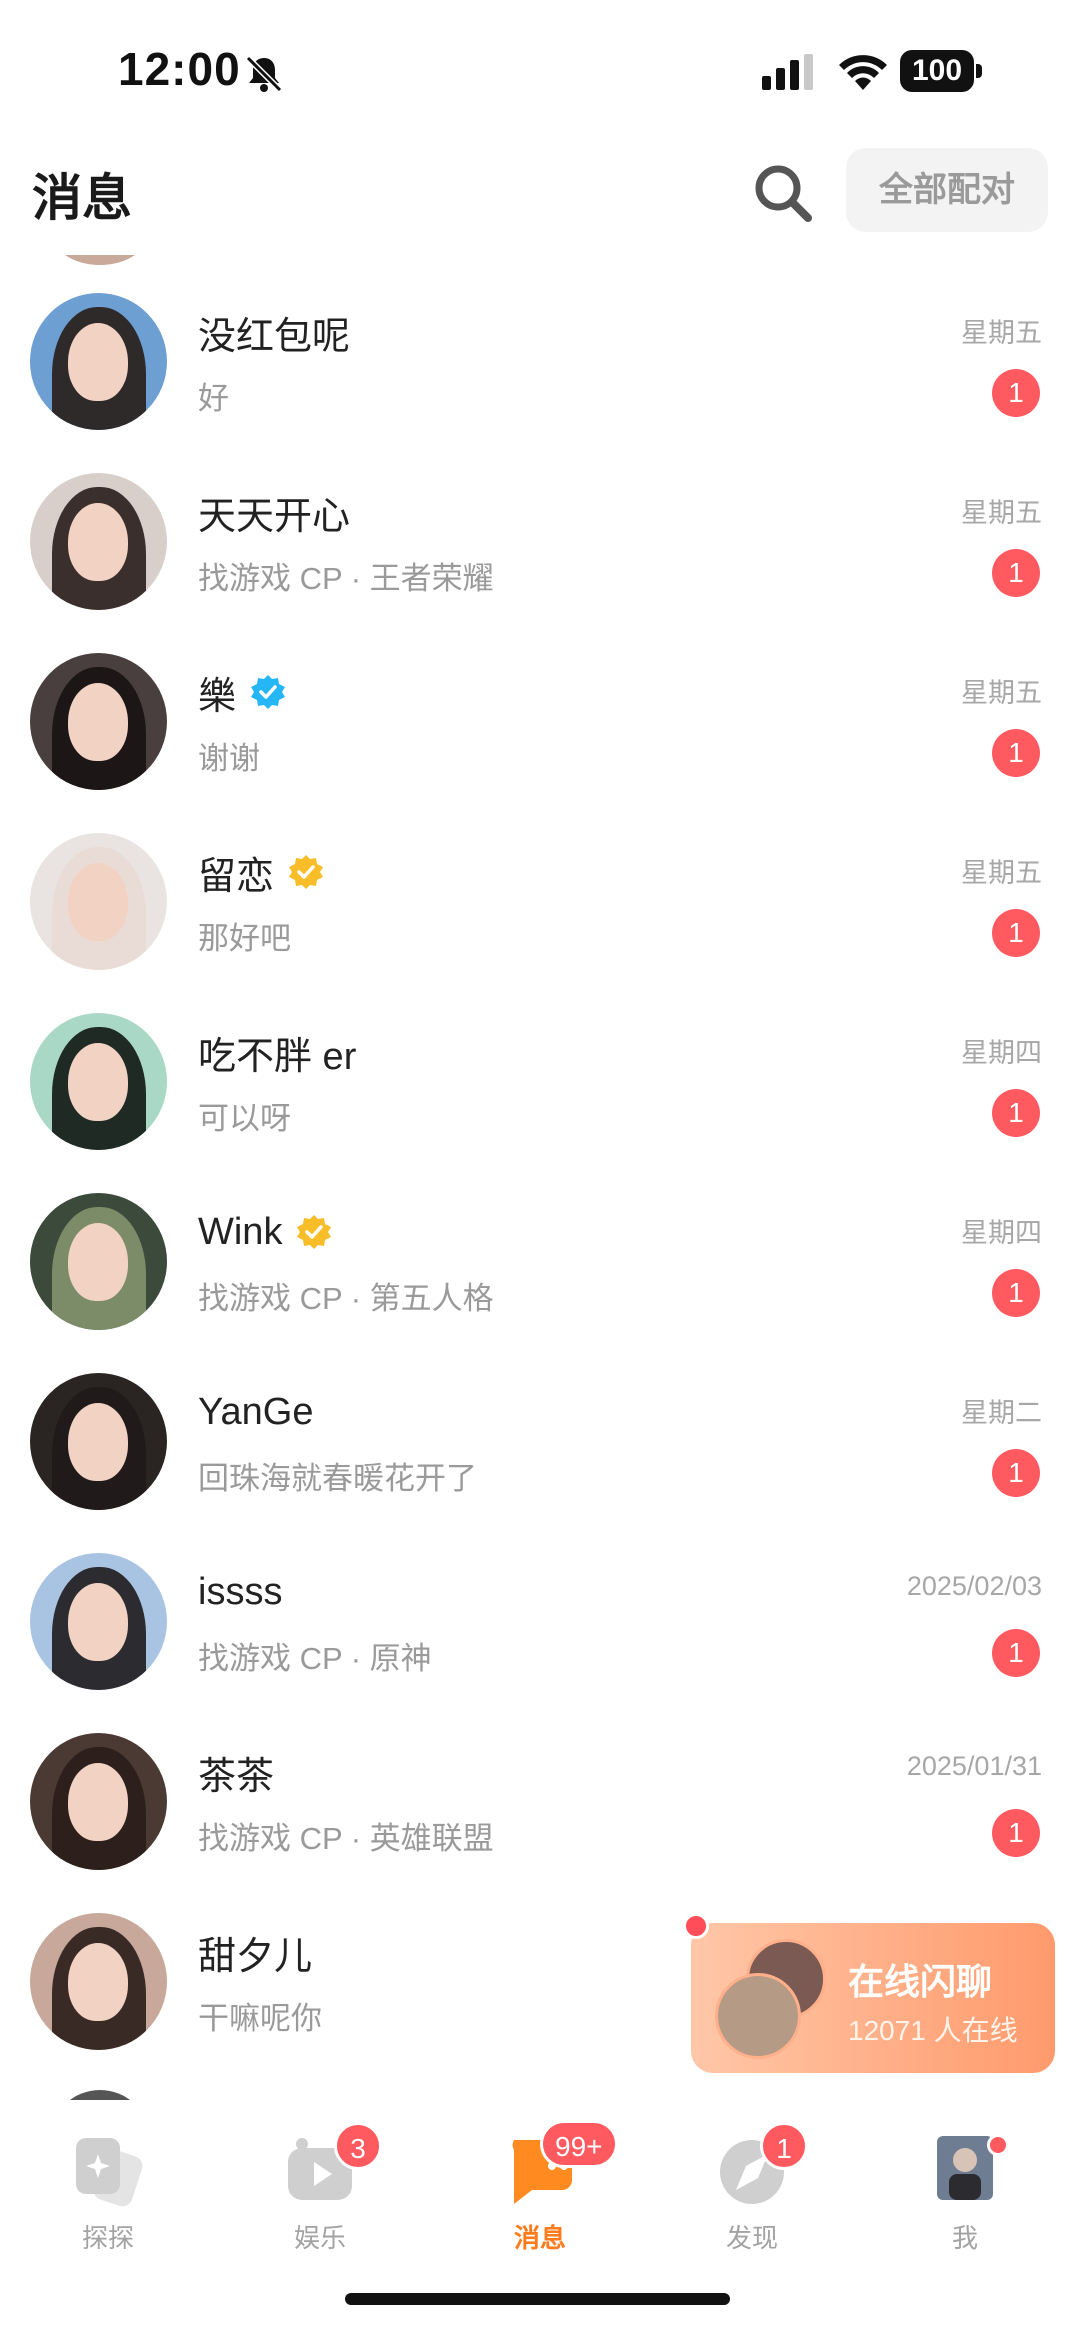 Image resolution: width=1080 pixels, height=2341 pixels. I want to click on message-preview: 干嘛呢你, so click(260, 2018).